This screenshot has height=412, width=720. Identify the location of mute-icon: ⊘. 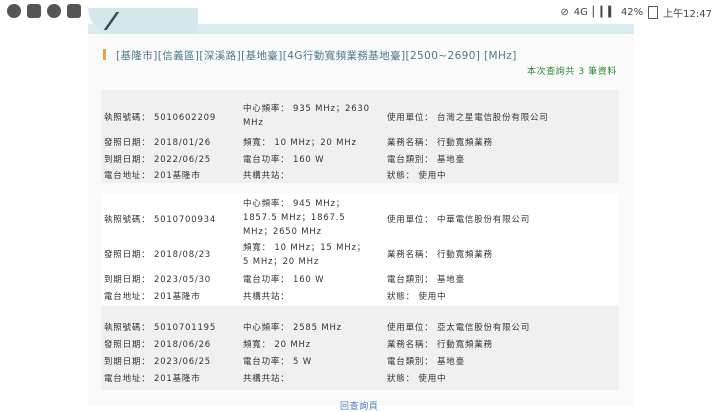
(564, 12).